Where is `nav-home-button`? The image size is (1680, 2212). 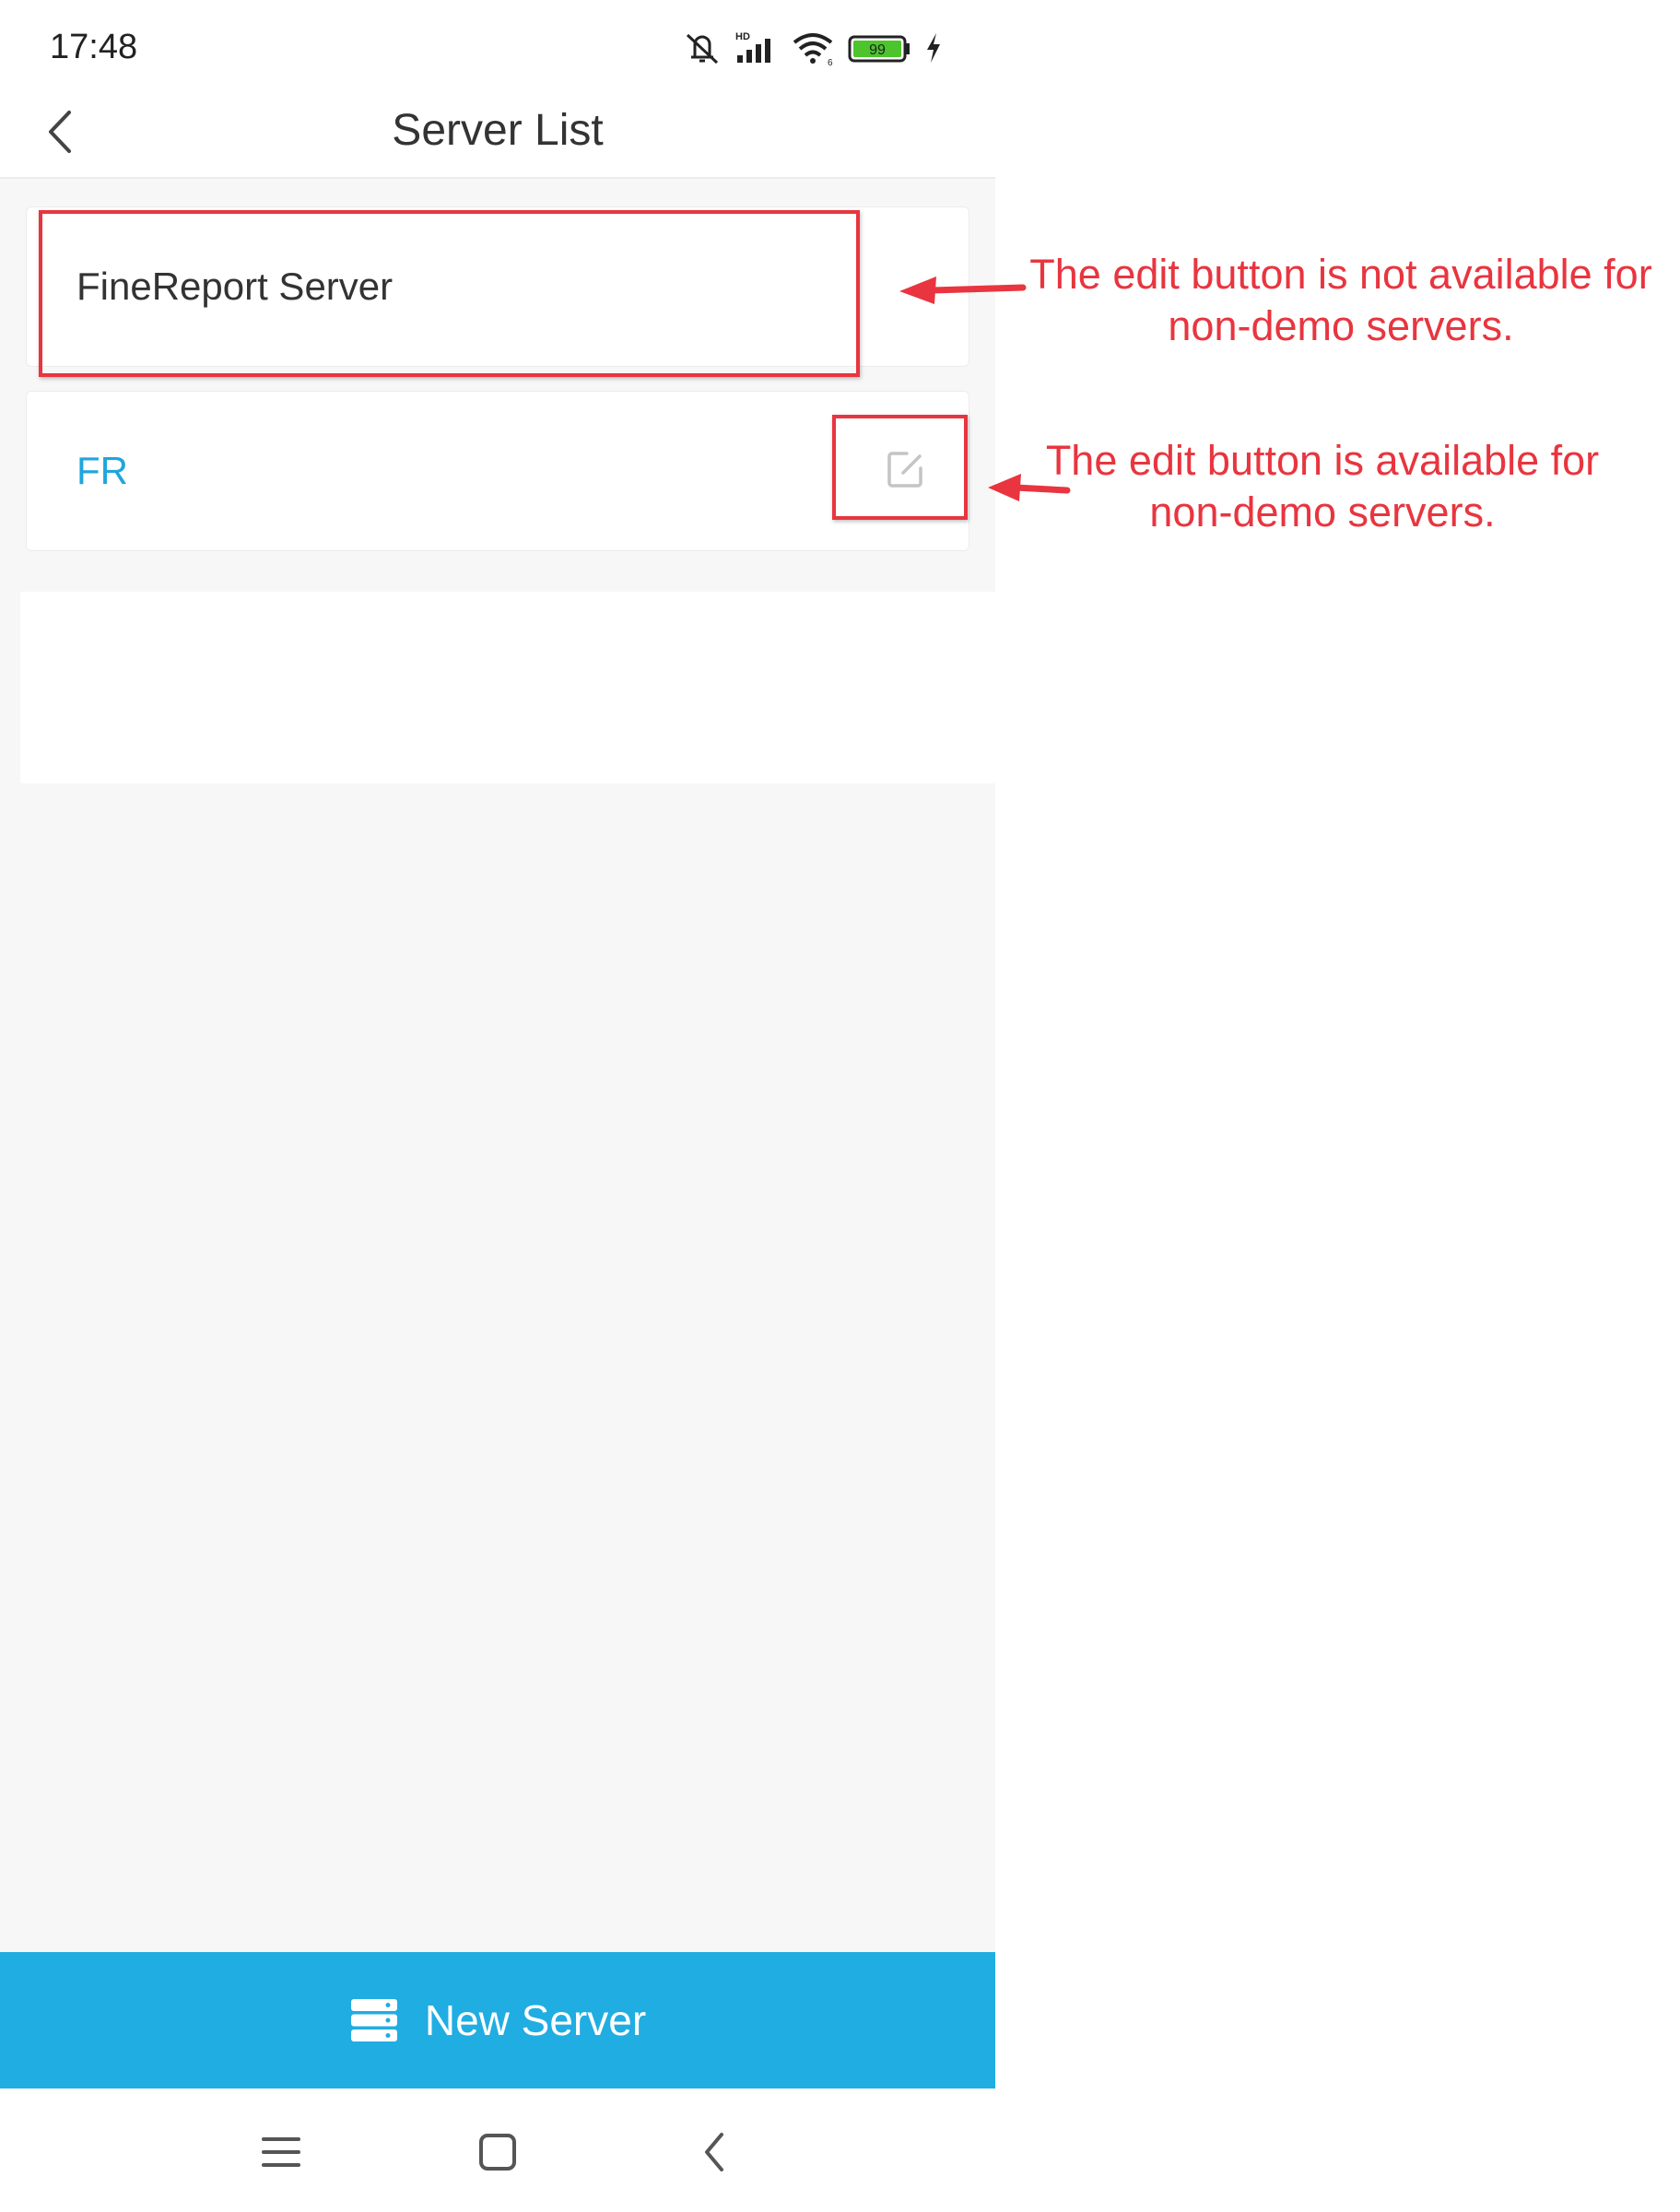 nav-home-button is located at coordinates (497, 2152).